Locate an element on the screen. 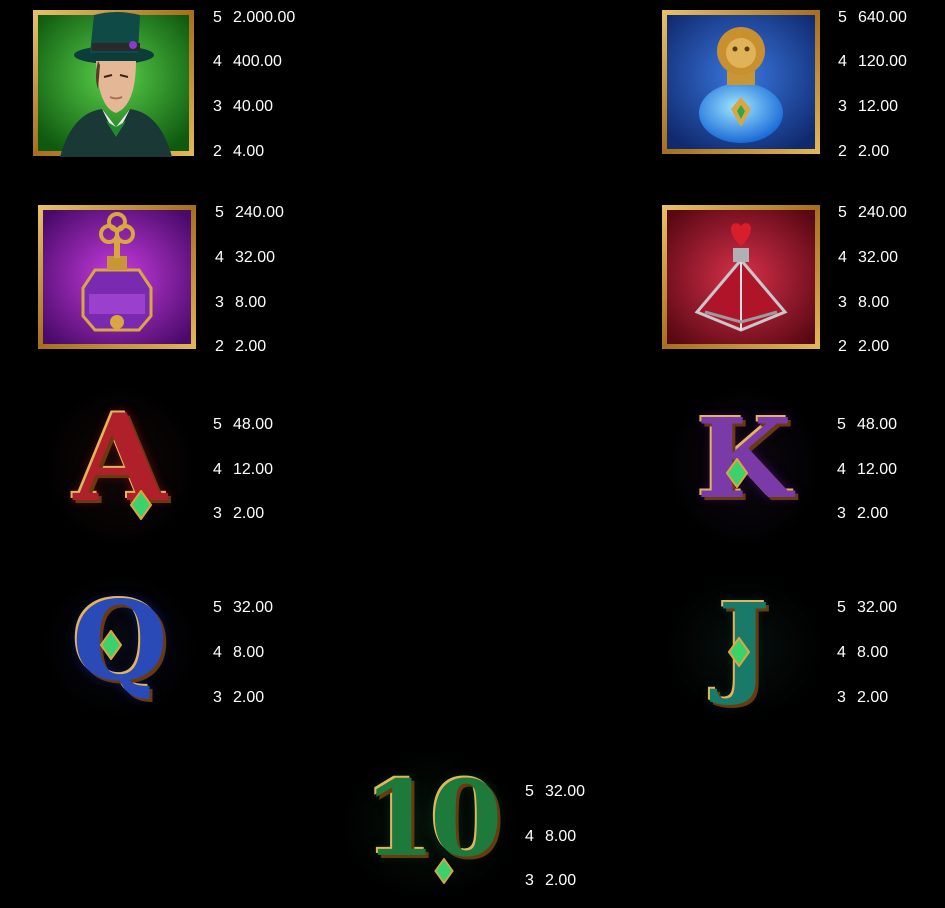 This screenshot has width=945, height=908. pay-value: 4.00 is located at coordinates (249, 151).